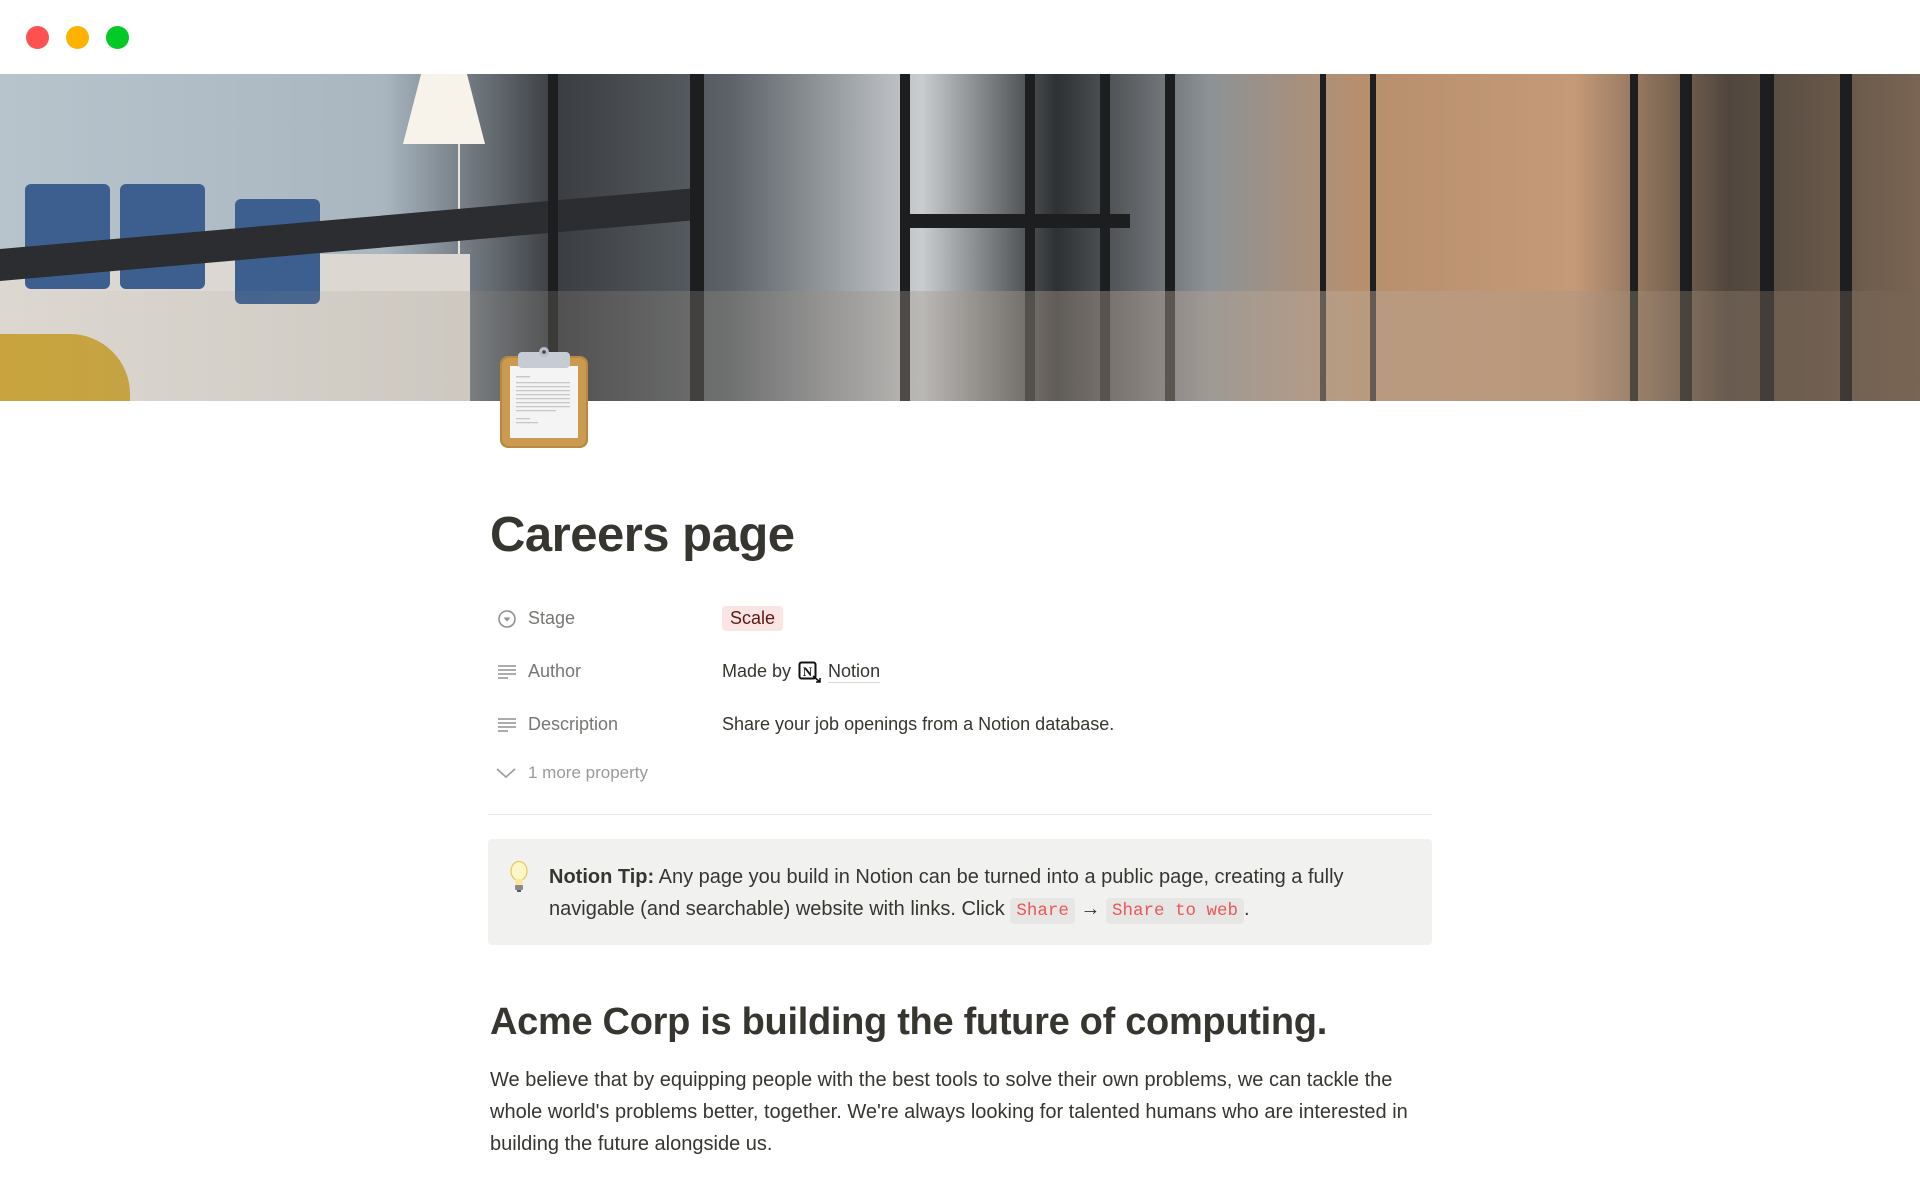 This screenshot has width=1920, height=1200. What do you see at coordinates (77, 37) in the screenshot?
I see `minimize-window-button` at bounding box center [77, 37].